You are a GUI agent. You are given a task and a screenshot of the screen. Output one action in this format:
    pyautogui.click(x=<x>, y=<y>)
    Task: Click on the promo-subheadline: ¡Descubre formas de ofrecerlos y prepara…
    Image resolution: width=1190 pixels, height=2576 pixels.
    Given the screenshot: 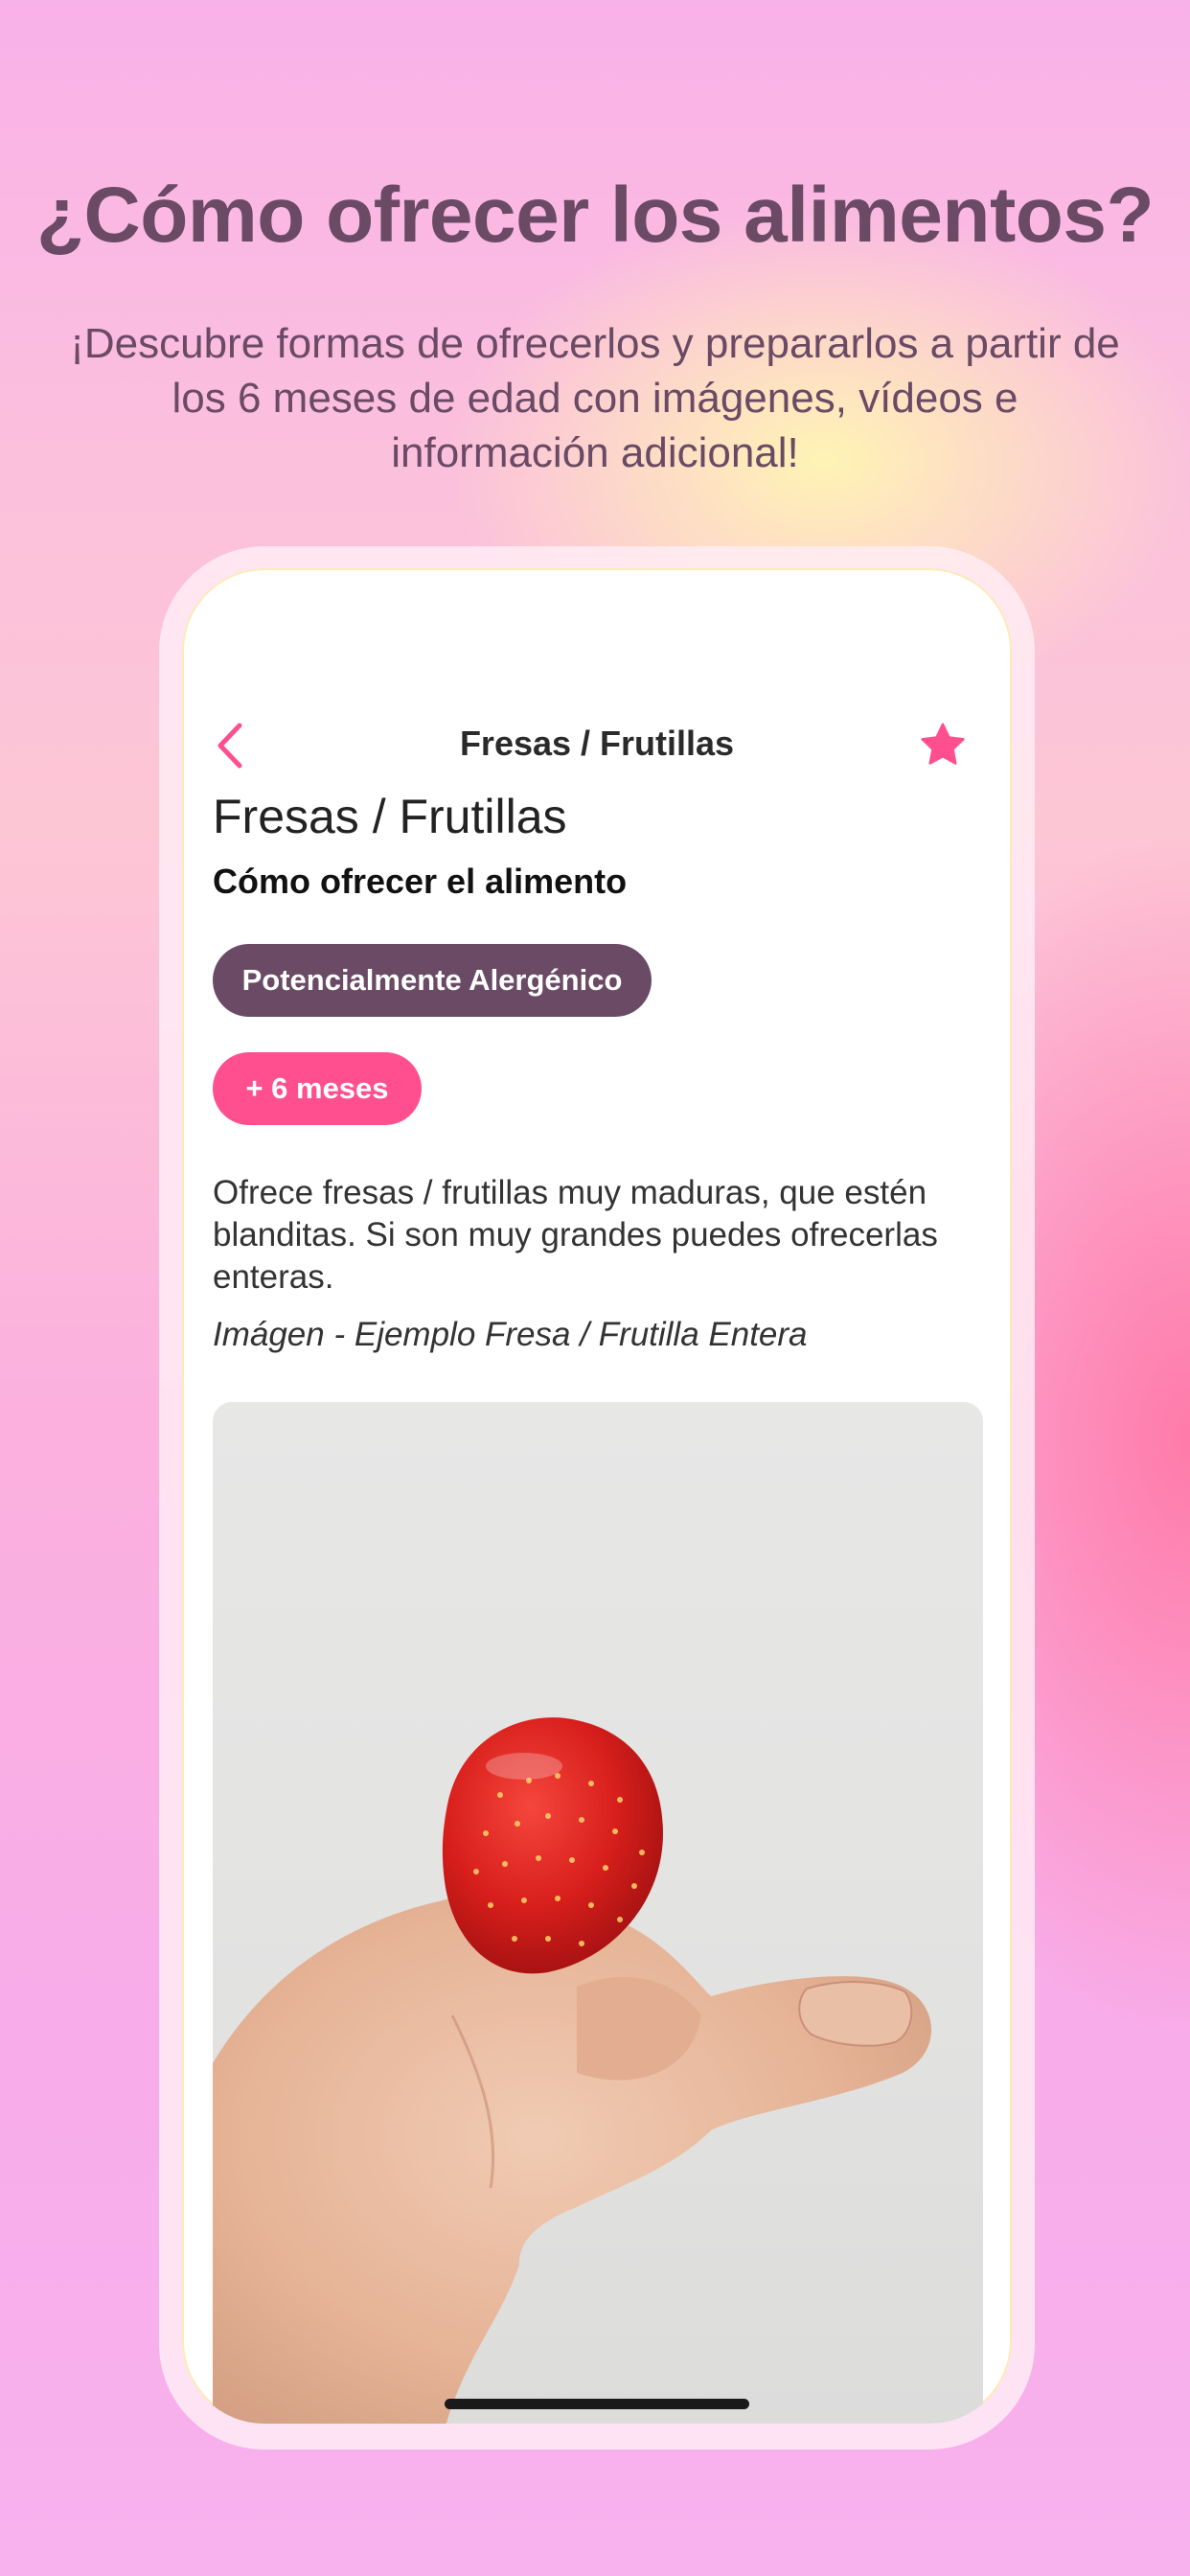 What is the action you would take?
    pyautogui.click(x=595, y=398)
    